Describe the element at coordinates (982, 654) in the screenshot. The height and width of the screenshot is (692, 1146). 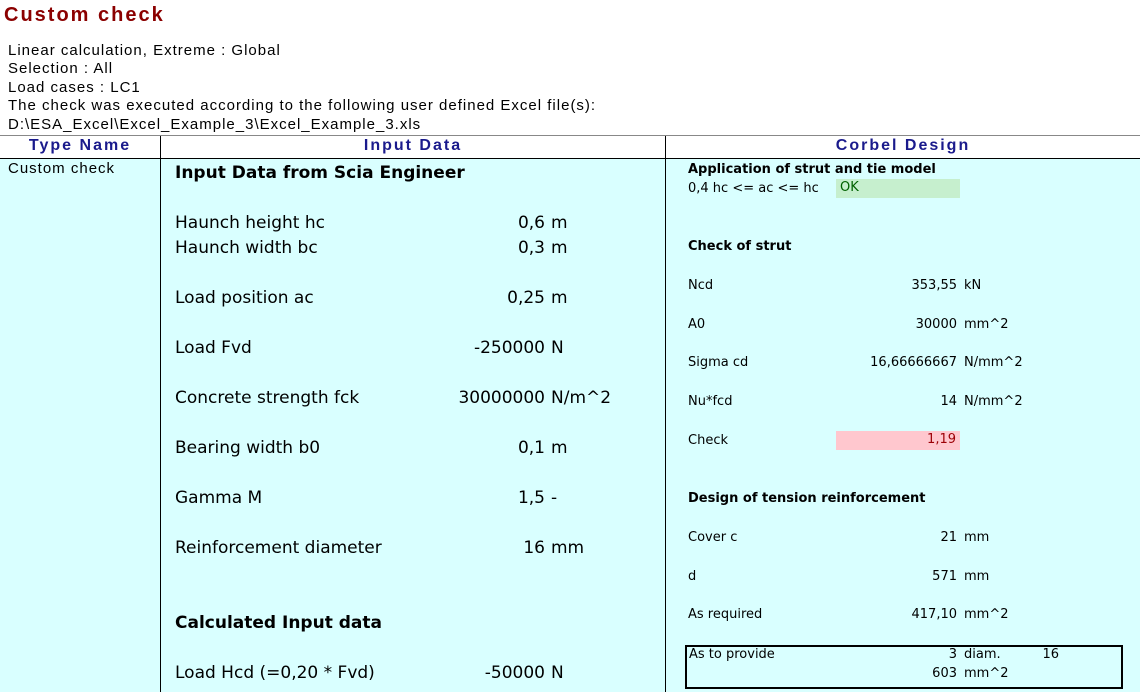
I see `provide-diam-label: diam.` at that location.